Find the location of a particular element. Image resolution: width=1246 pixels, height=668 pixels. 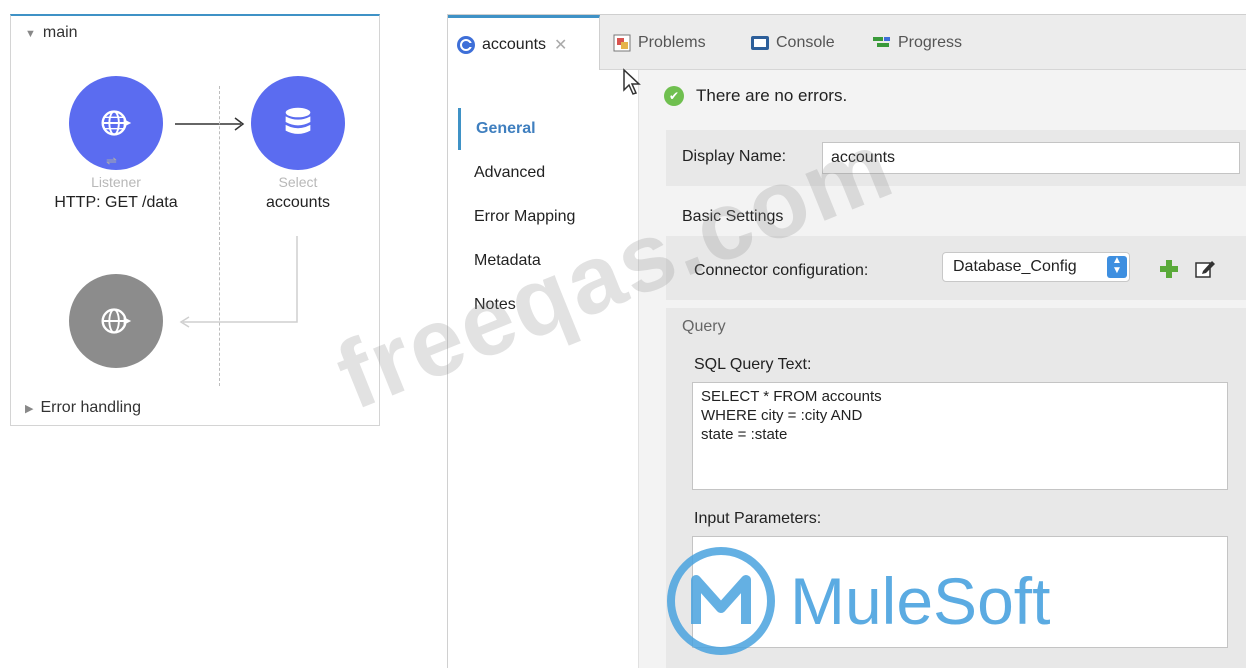

select-node is located at coordinates (298, 123).